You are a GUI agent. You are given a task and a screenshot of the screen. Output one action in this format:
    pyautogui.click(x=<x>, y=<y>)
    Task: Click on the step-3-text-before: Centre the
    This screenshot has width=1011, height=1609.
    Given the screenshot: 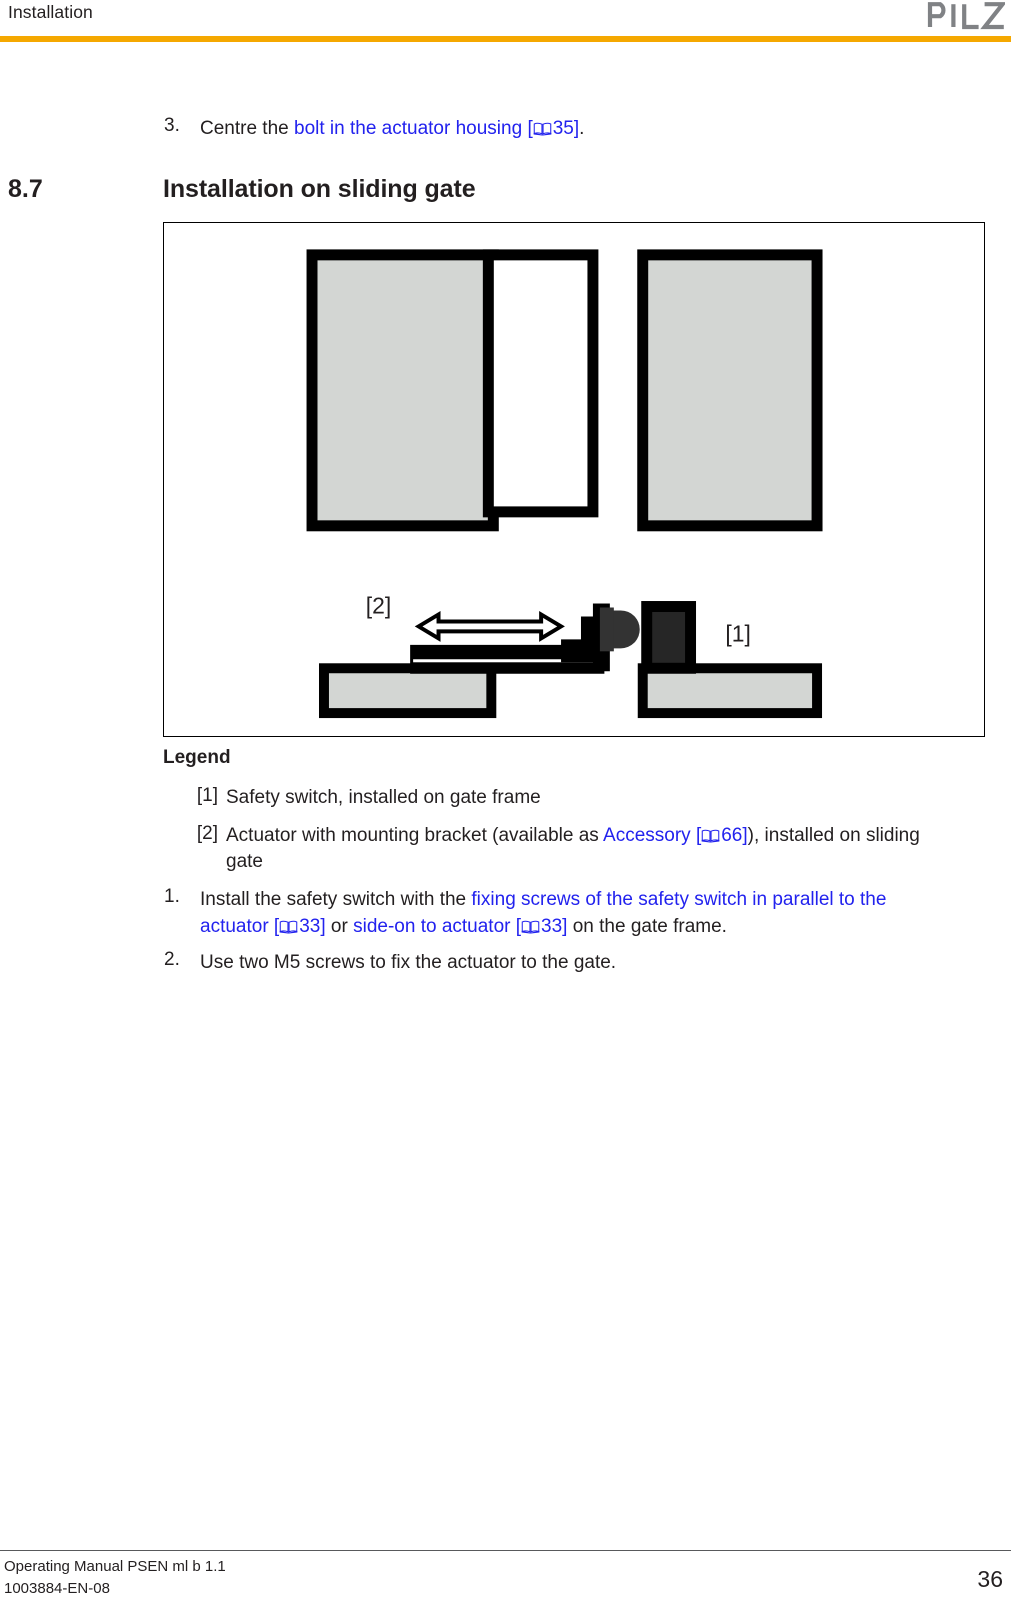 What is the action you would take?
    pyautogui.click(x=247, y=128)
    